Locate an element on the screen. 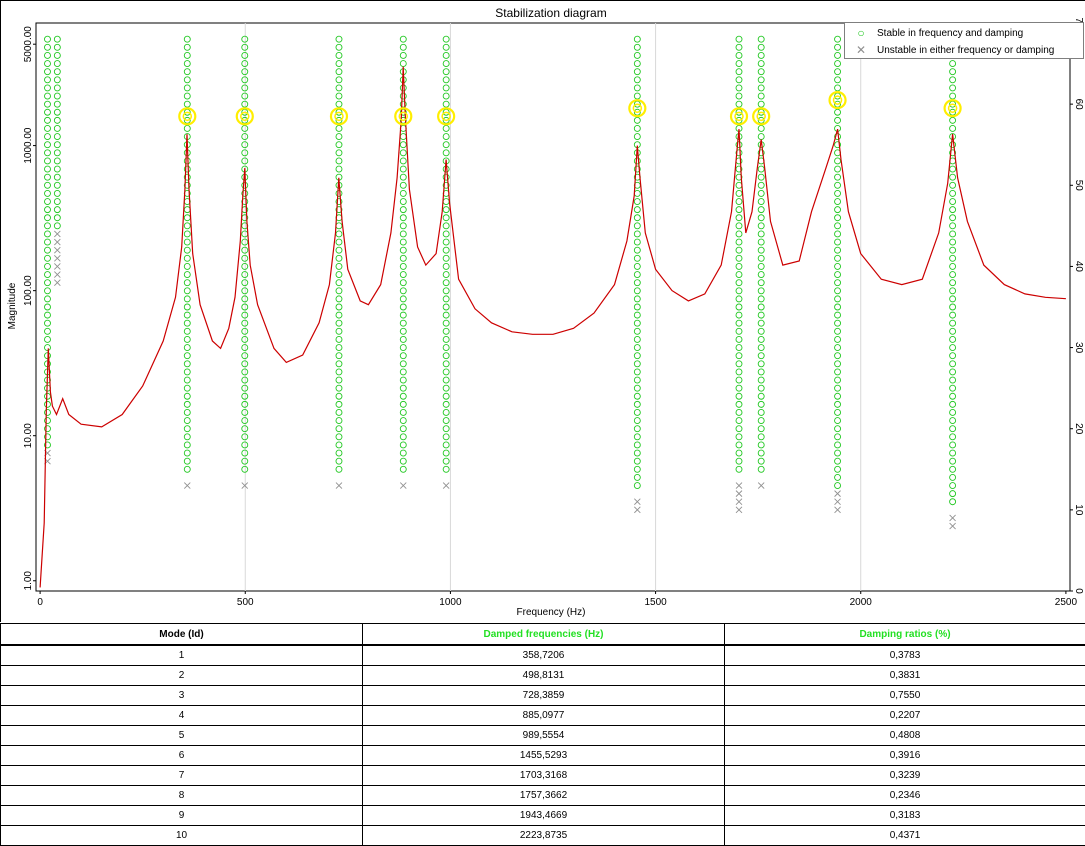 Image resolution: width=1085 pixels, height=846 pixels. cell-damped-frequency: 728,3859 is located at coordinates (543, 695).